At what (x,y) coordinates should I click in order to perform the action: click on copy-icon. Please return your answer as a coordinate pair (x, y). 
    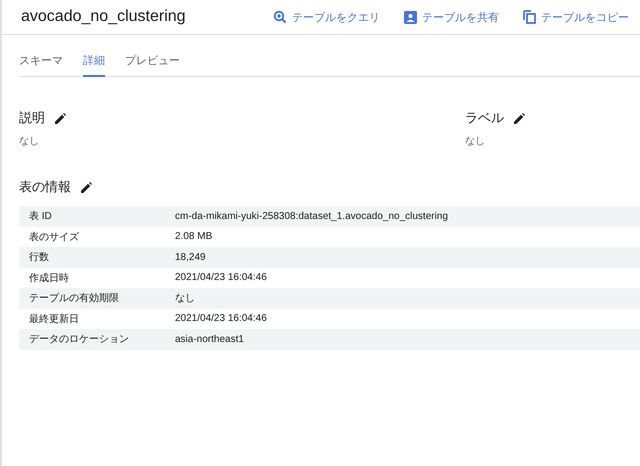
    Looking at the image, I should click on (529, 17).